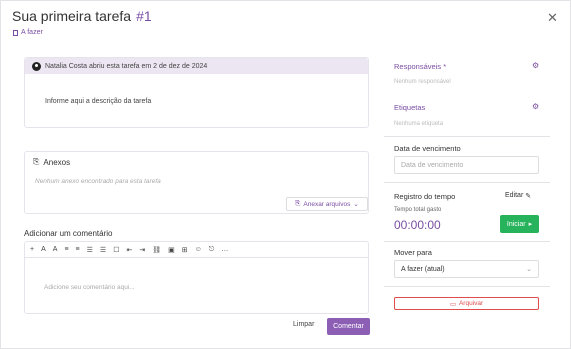 The width and height of the screenshot is (571, 349). What do you see at coordinates (466, 269) in the screenshot?
I see `move-to-select: A fazer (atual) ⌄` at bounding box center [466, 269].